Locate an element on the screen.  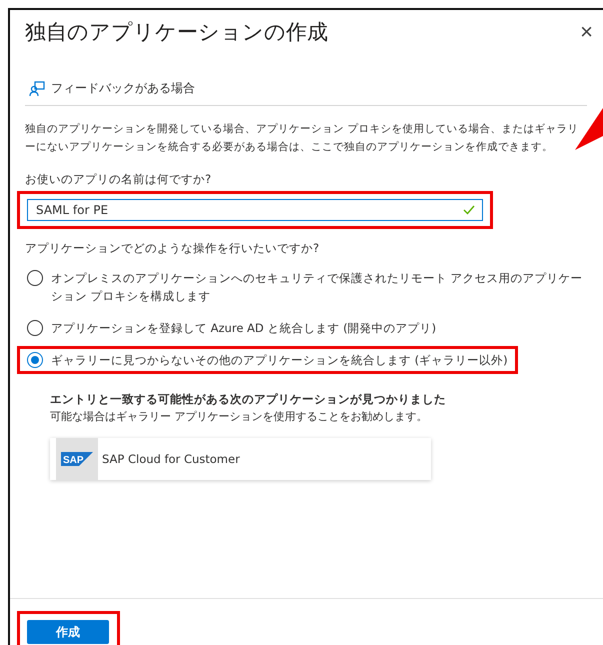
annotation-arrow is located at coordinates (589, 129).